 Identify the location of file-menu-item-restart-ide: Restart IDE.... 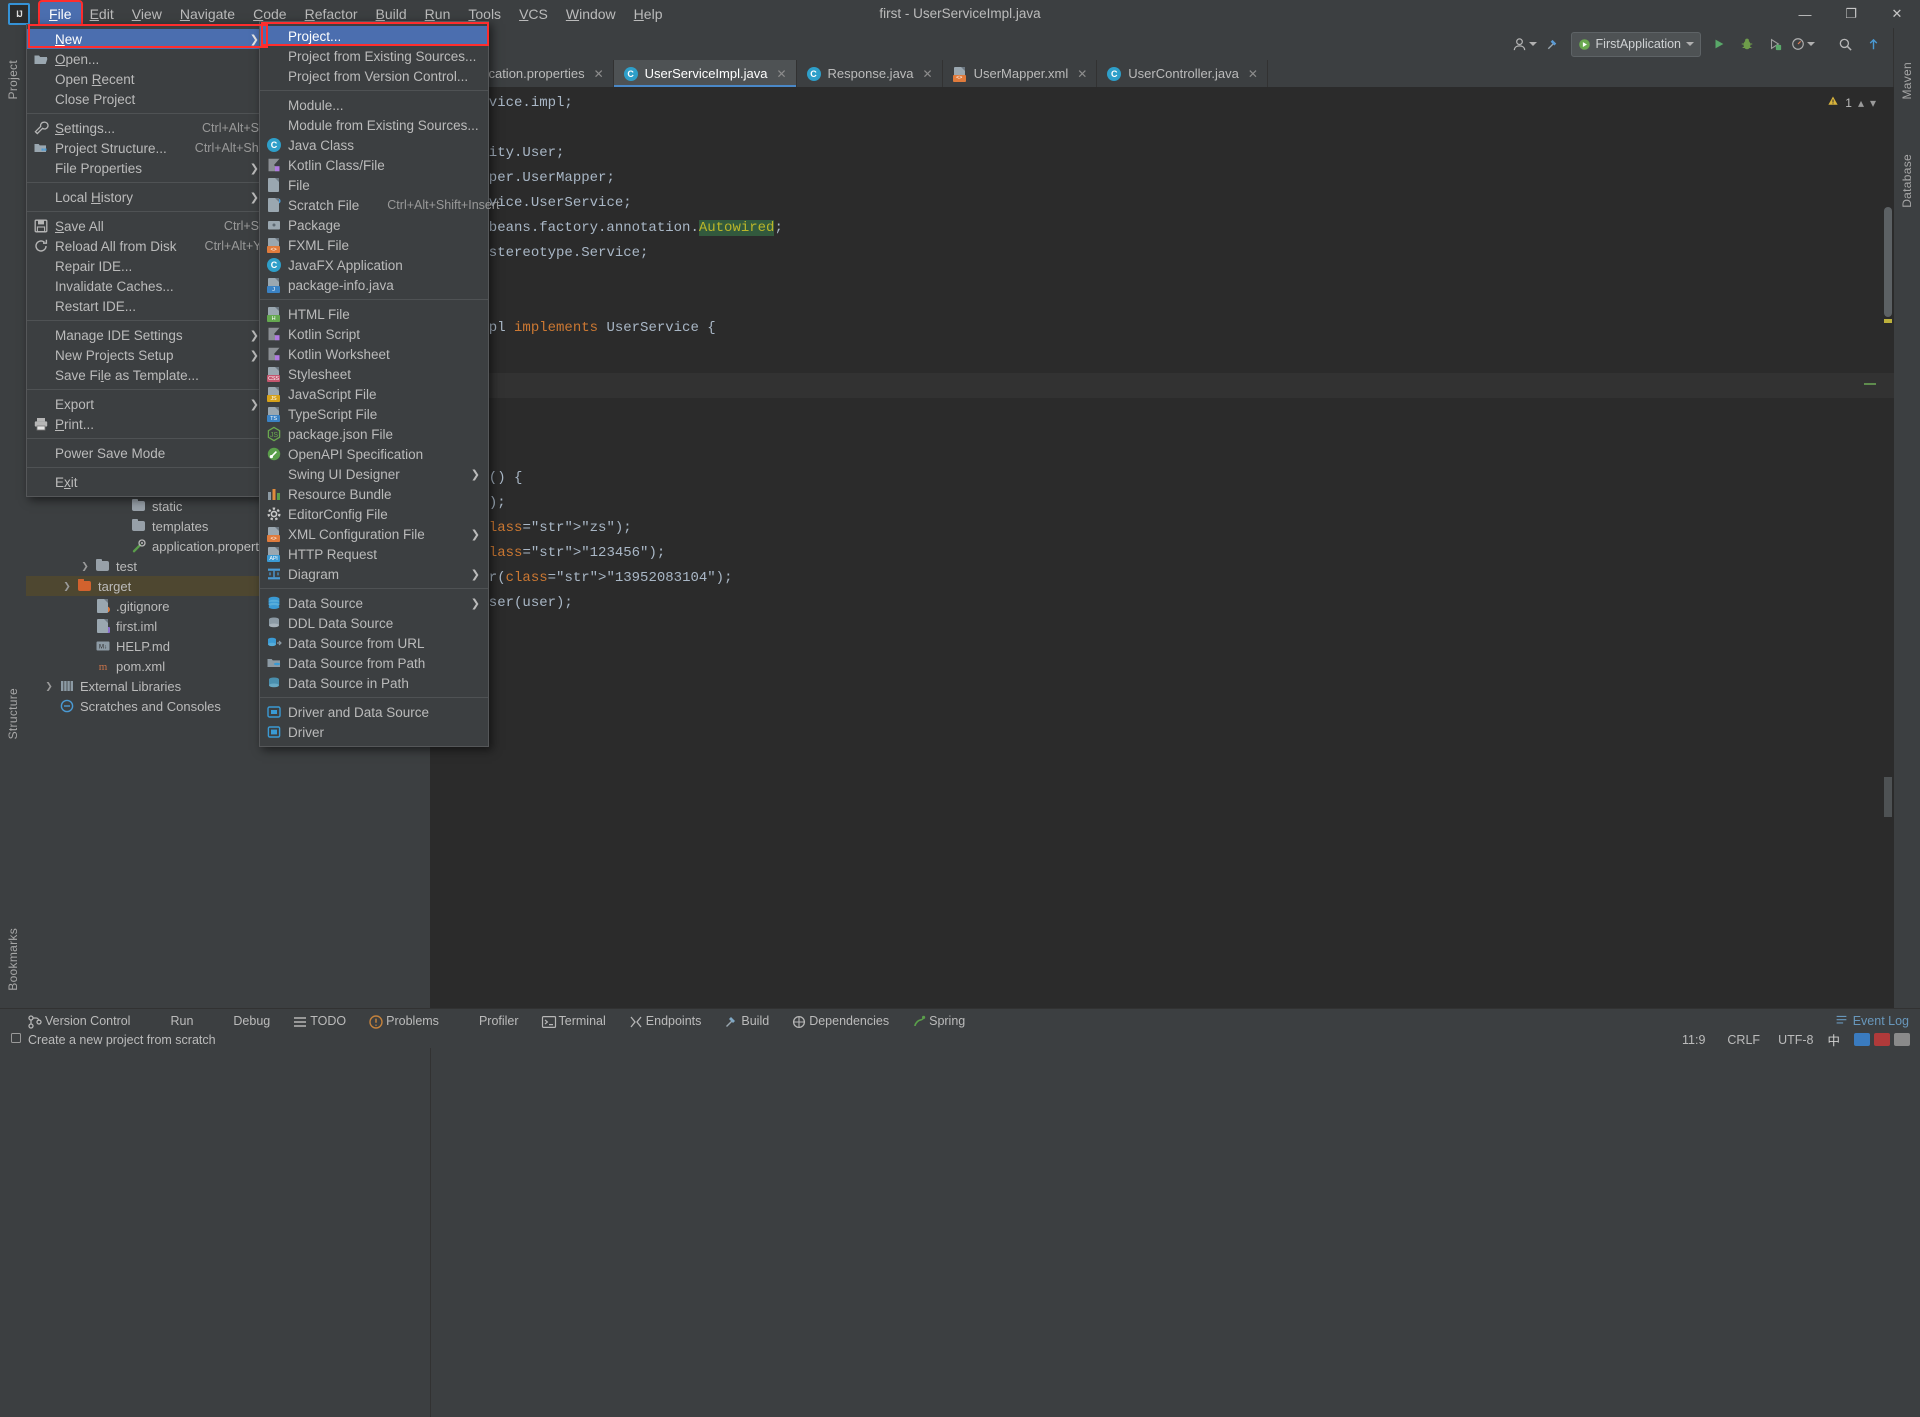
(147, 306).